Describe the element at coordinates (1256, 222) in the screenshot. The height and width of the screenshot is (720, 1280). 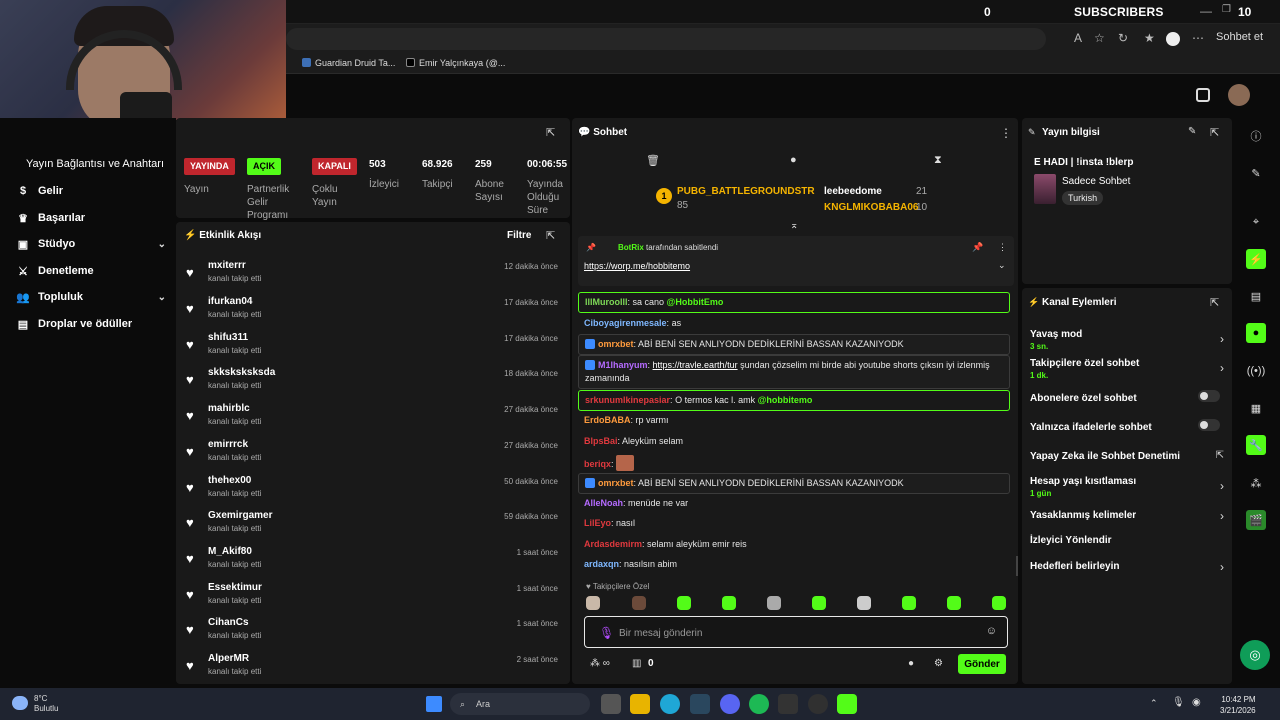
I see `target-icon: ⌖` at that location.